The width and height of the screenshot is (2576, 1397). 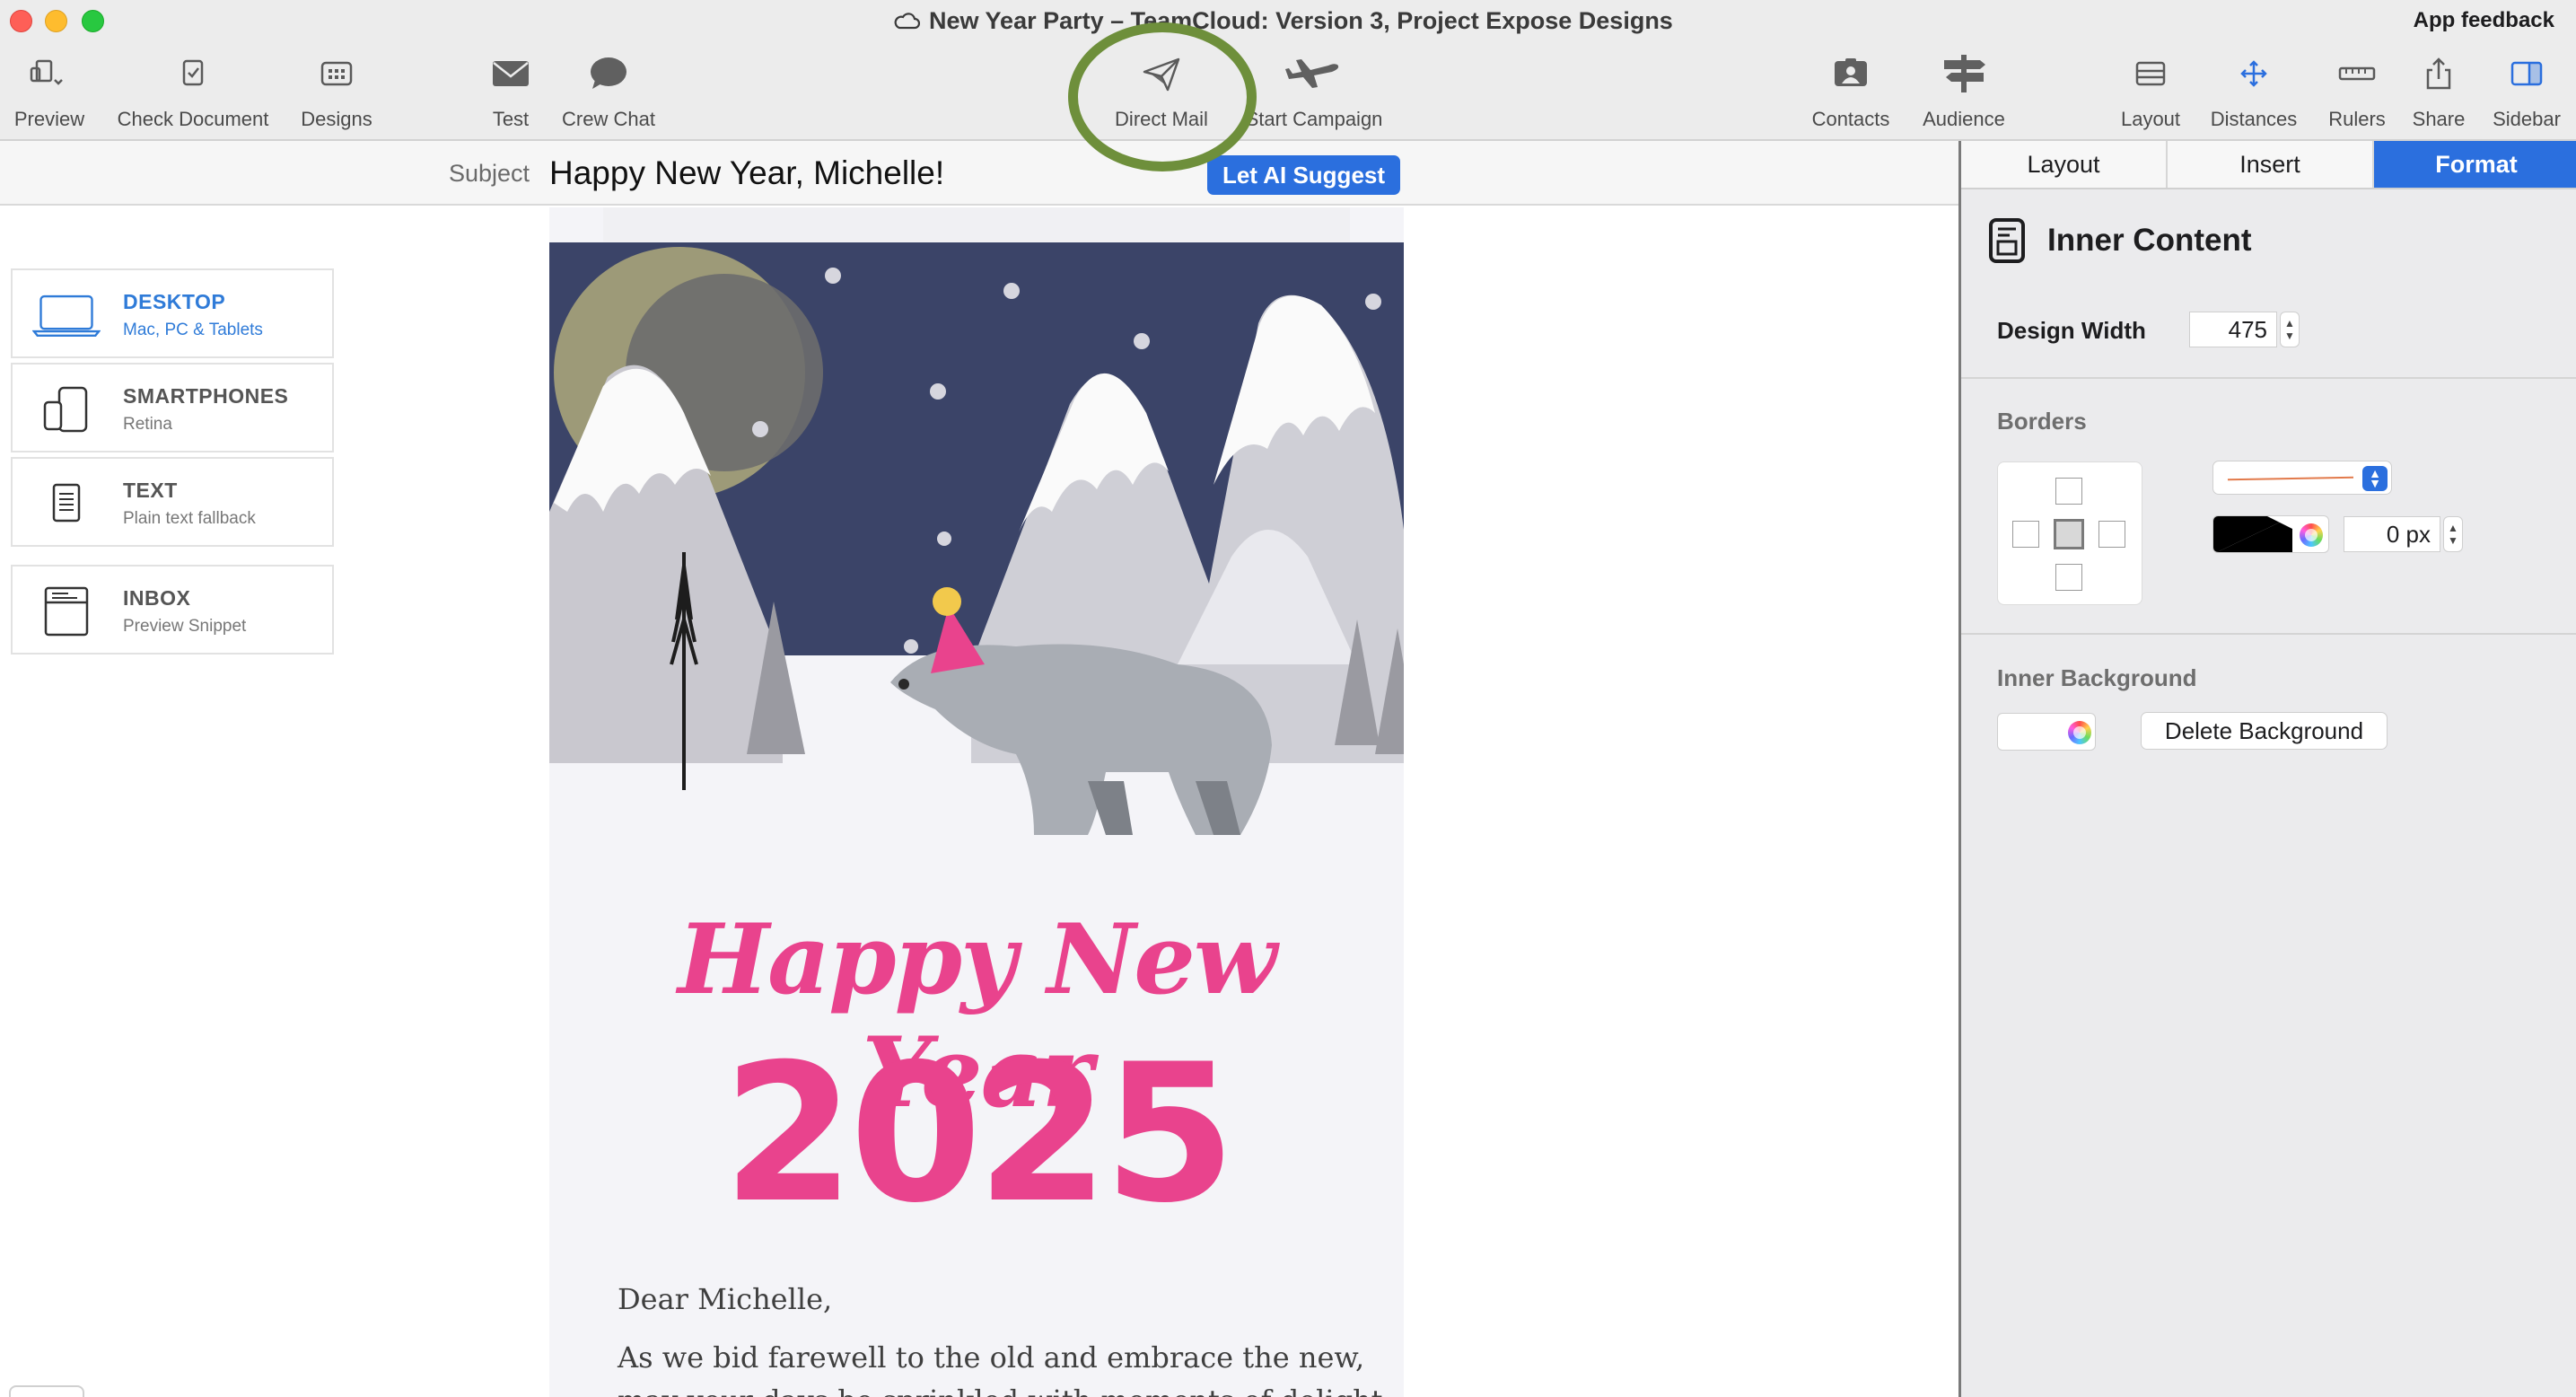 What do you see at coordinates (66, 315) in the screenshot?
I see `laptop-icon` at bounding box center [66, 315].